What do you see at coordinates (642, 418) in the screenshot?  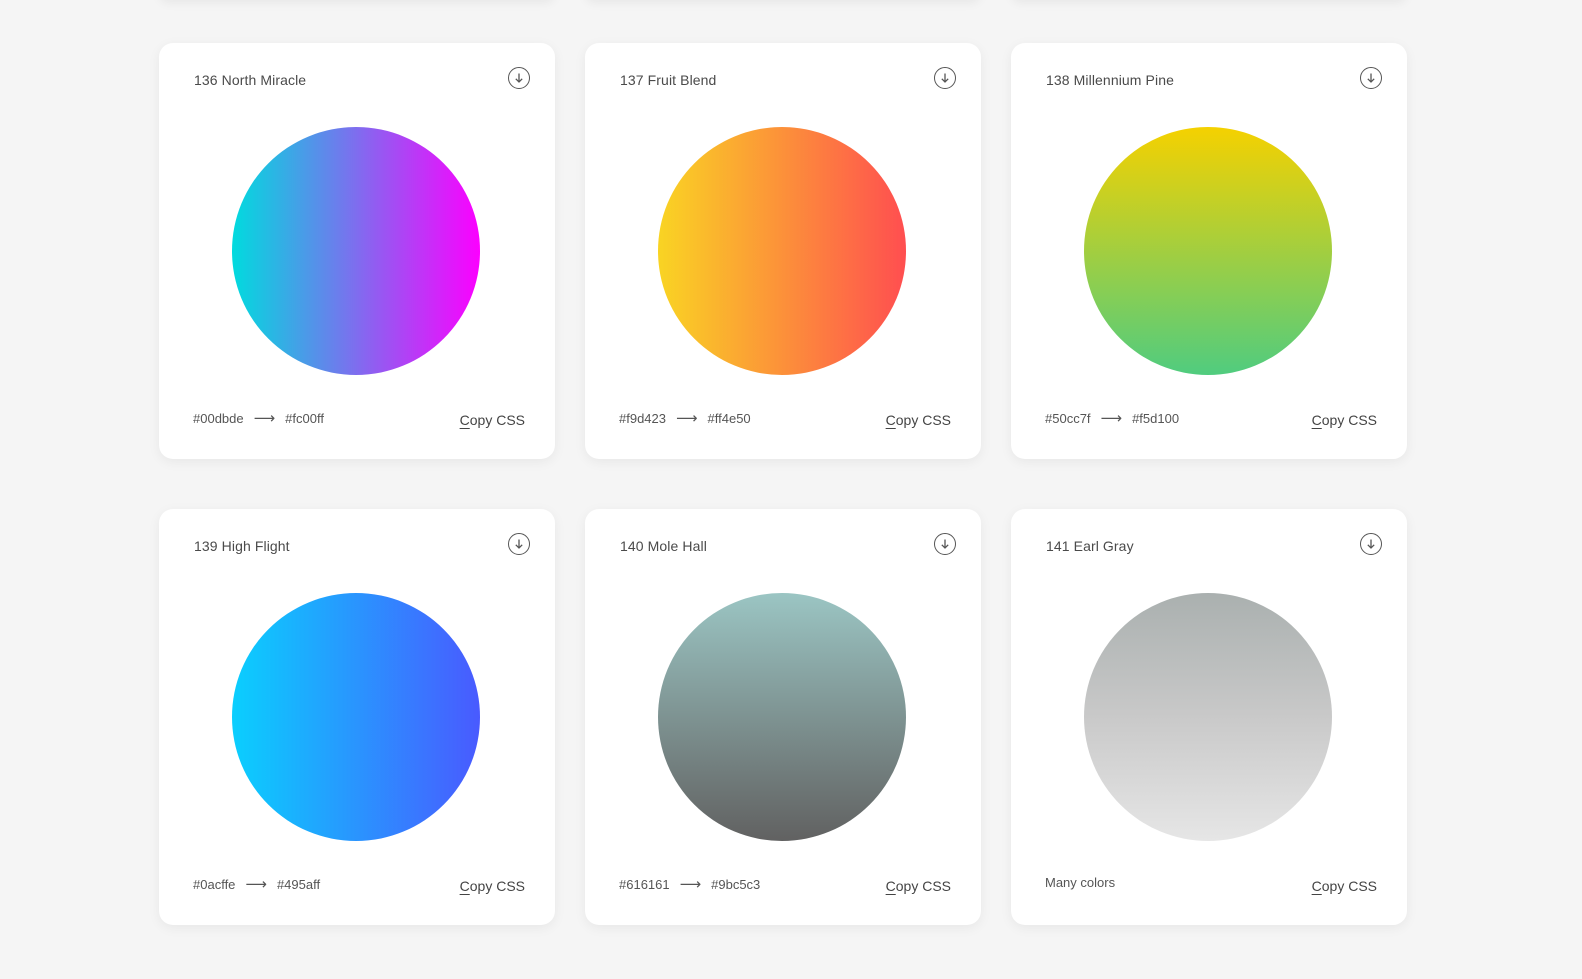 I see `color-from: #f9d423` at bounding box center [642, 418].